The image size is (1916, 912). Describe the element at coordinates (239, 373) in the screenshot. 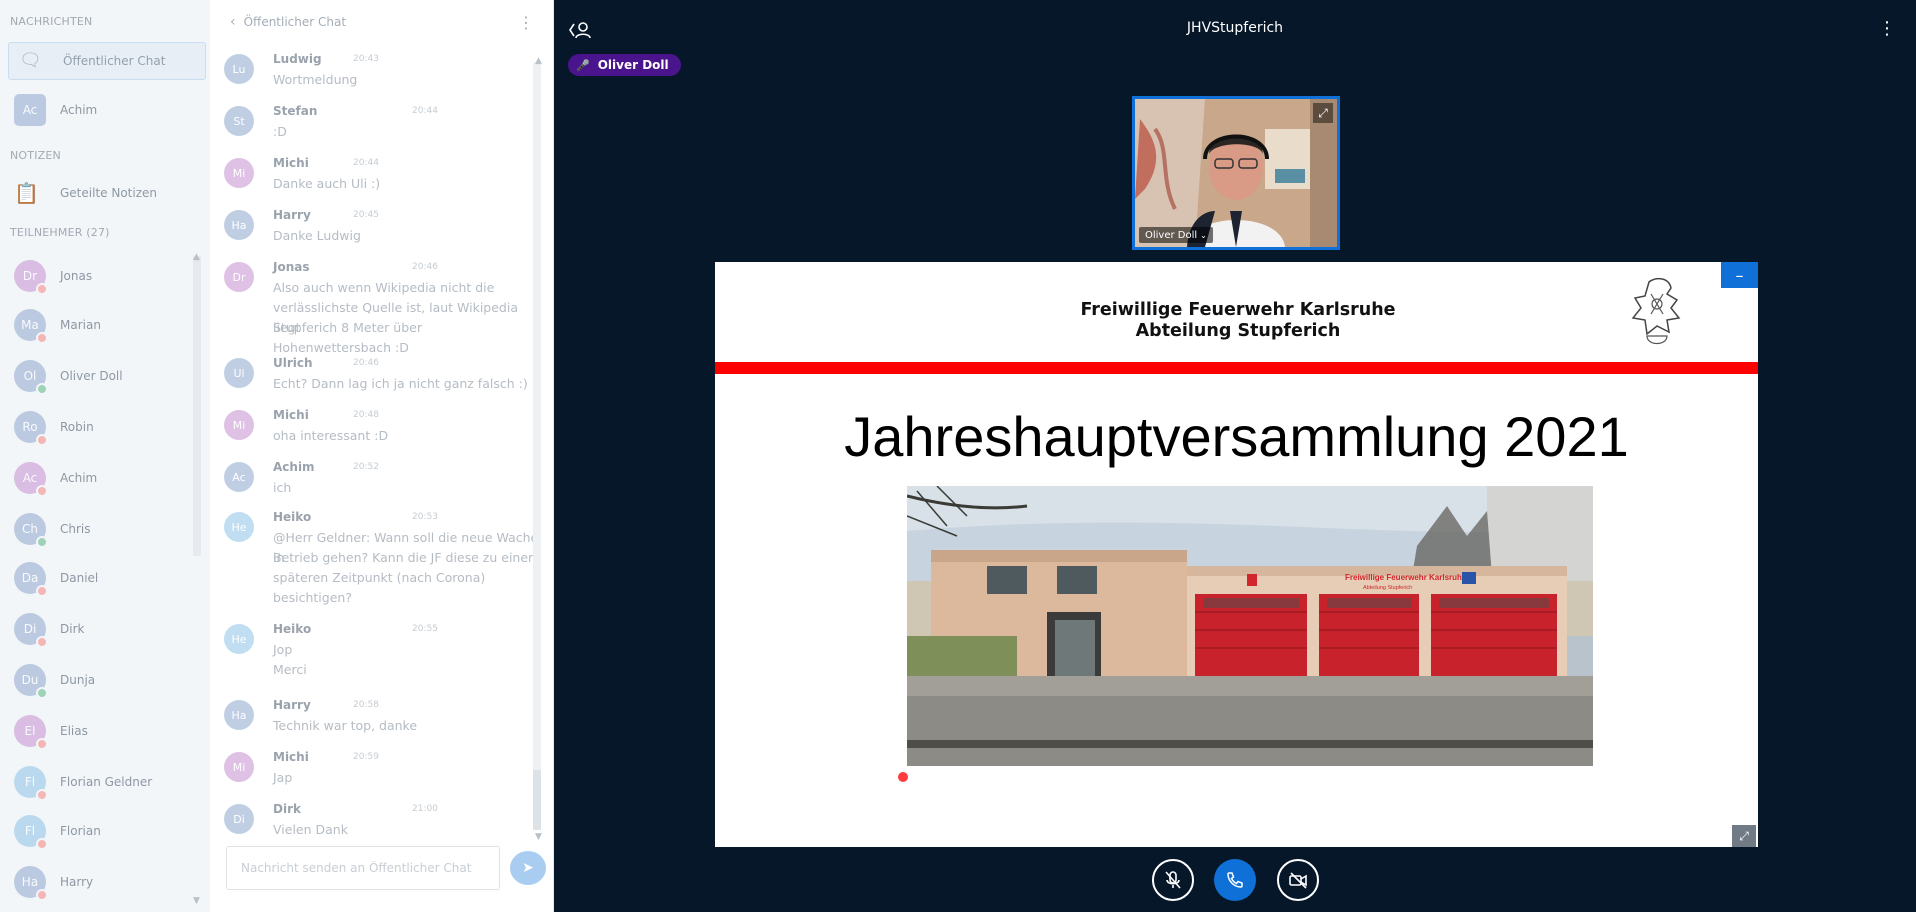

I see `avatar: Ul` at that location.